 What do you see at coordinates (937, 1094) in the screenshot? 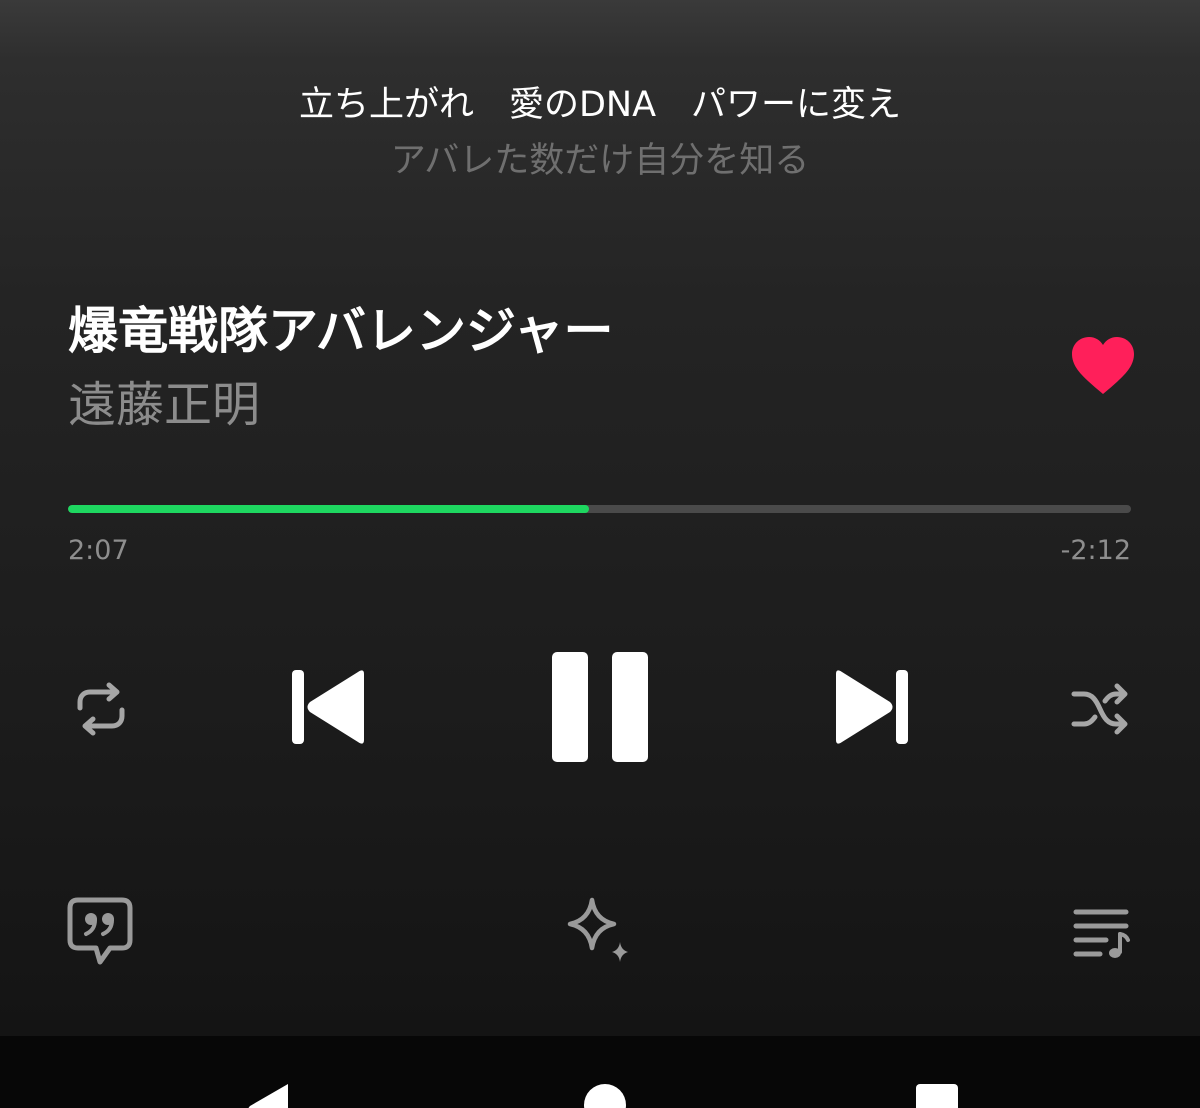
I see `recents-square-icon` at bounding box center [937, 1094].